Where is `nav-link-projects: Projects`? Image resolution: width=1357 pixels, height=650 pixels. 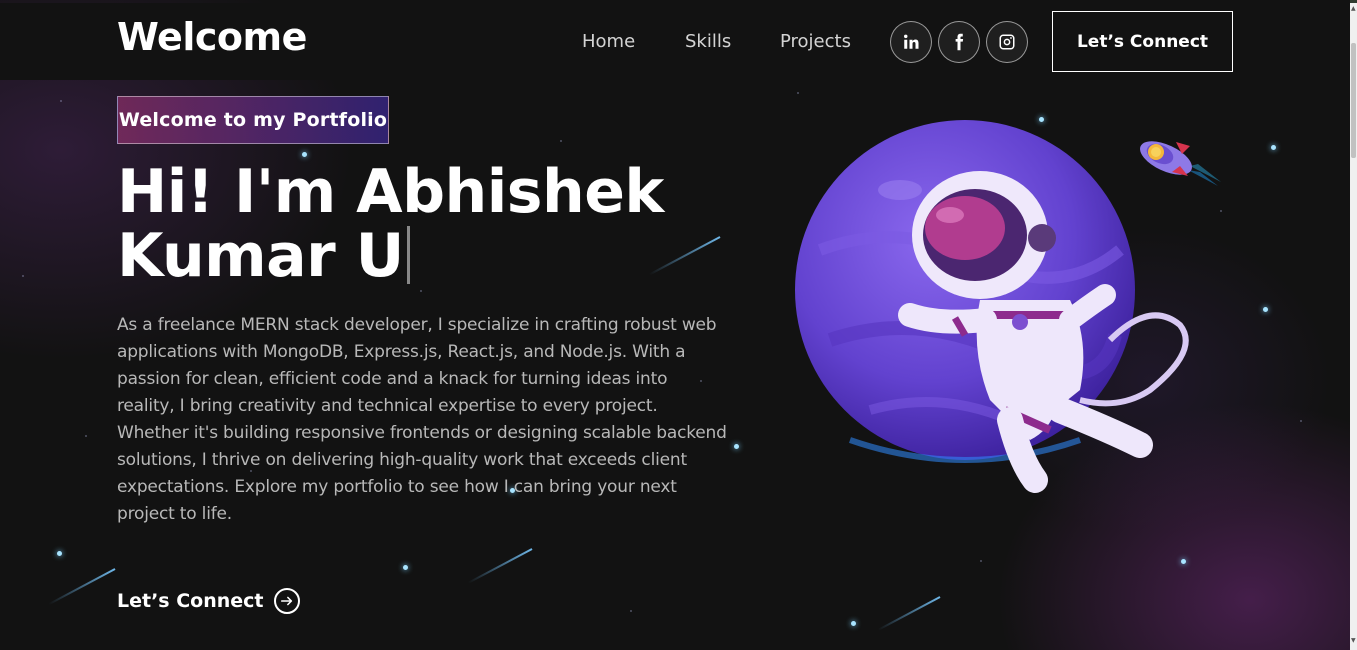
nav-link-projects: Projects is located at coordinates (815, 41).